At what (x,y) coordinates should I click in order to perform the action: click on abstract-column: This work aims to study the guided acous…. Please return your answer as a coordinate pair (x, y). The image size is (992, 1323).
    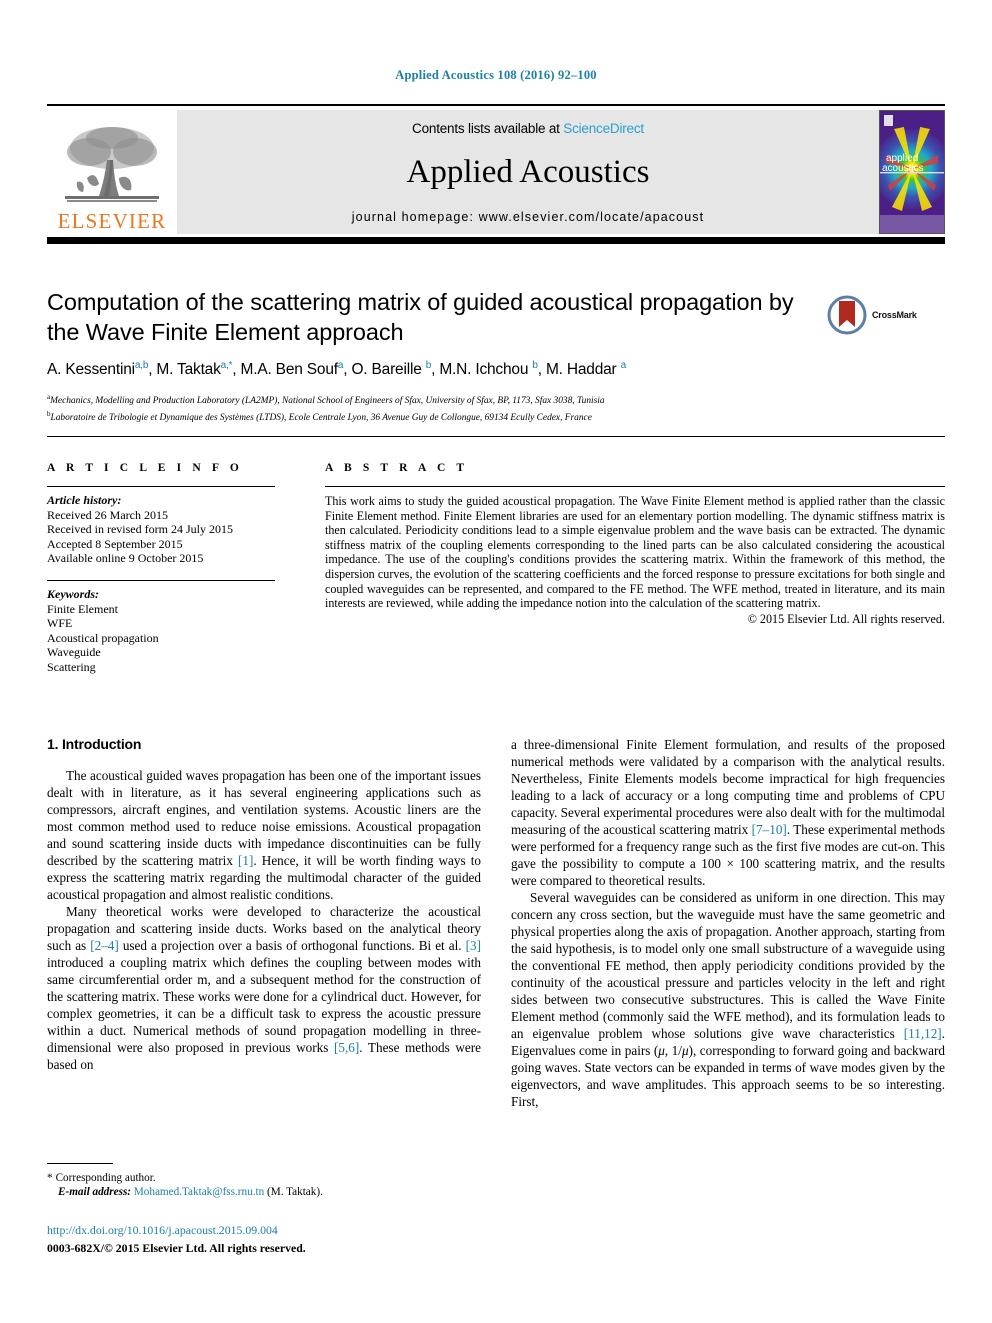
    Looking at the image, I should click on (635, 556).